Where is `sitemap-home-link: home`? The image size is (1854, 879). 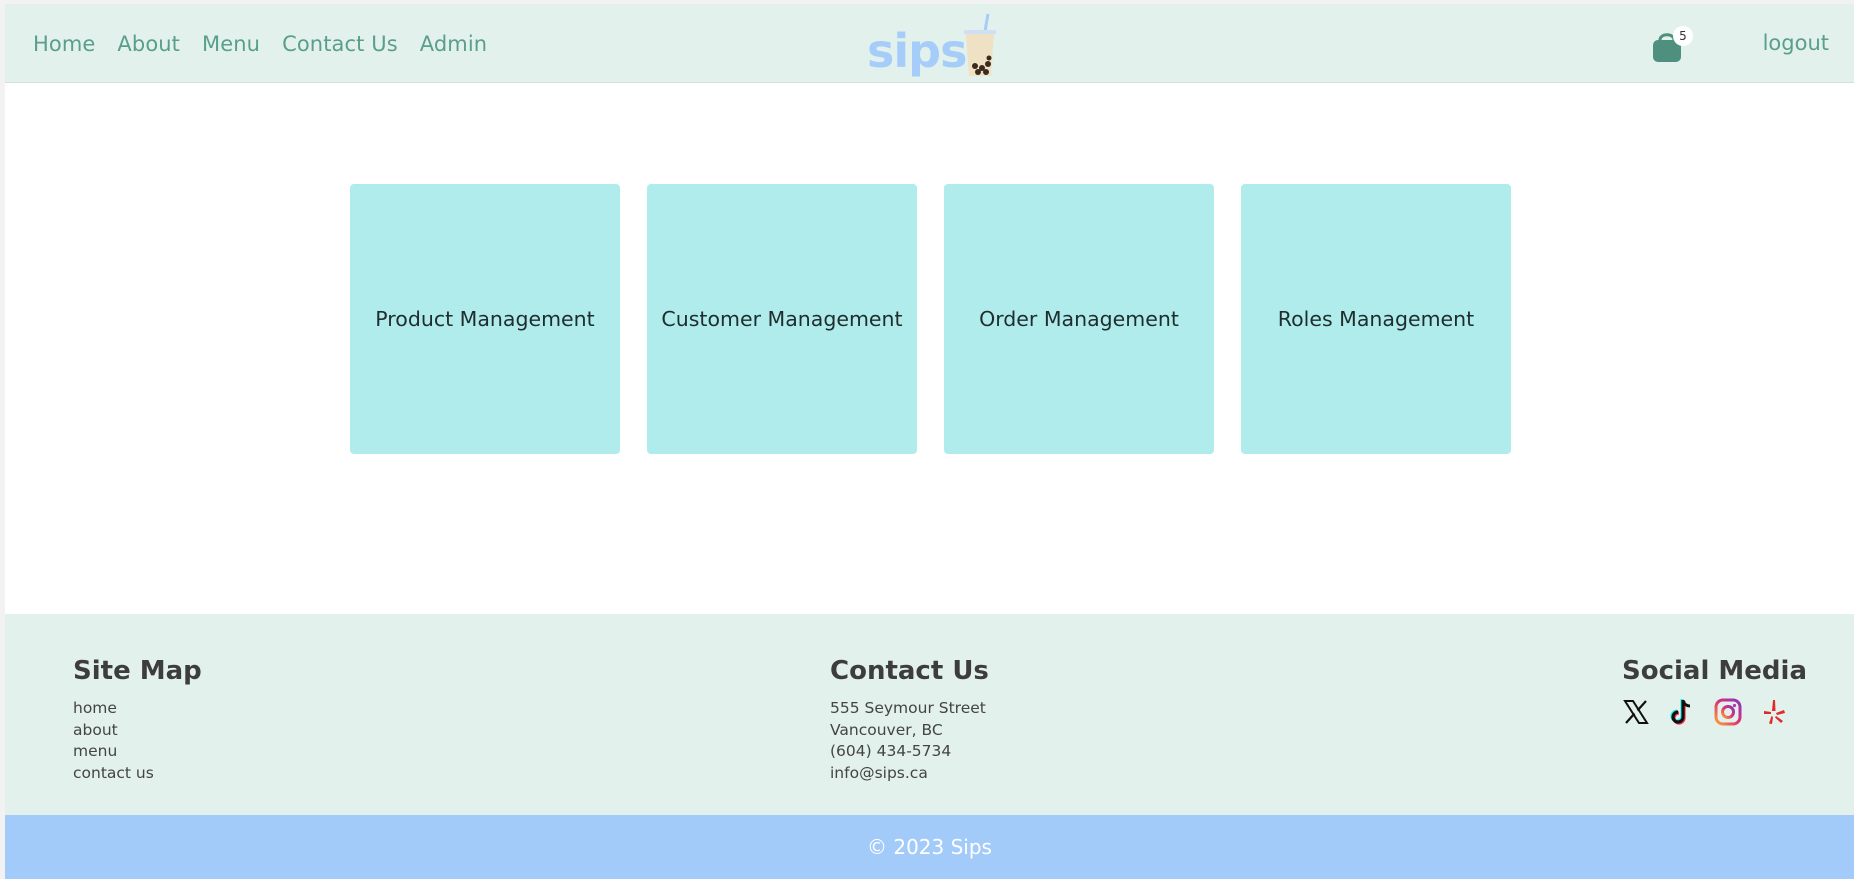 sitemap-home-link: home is located at coordinates (137, 709).